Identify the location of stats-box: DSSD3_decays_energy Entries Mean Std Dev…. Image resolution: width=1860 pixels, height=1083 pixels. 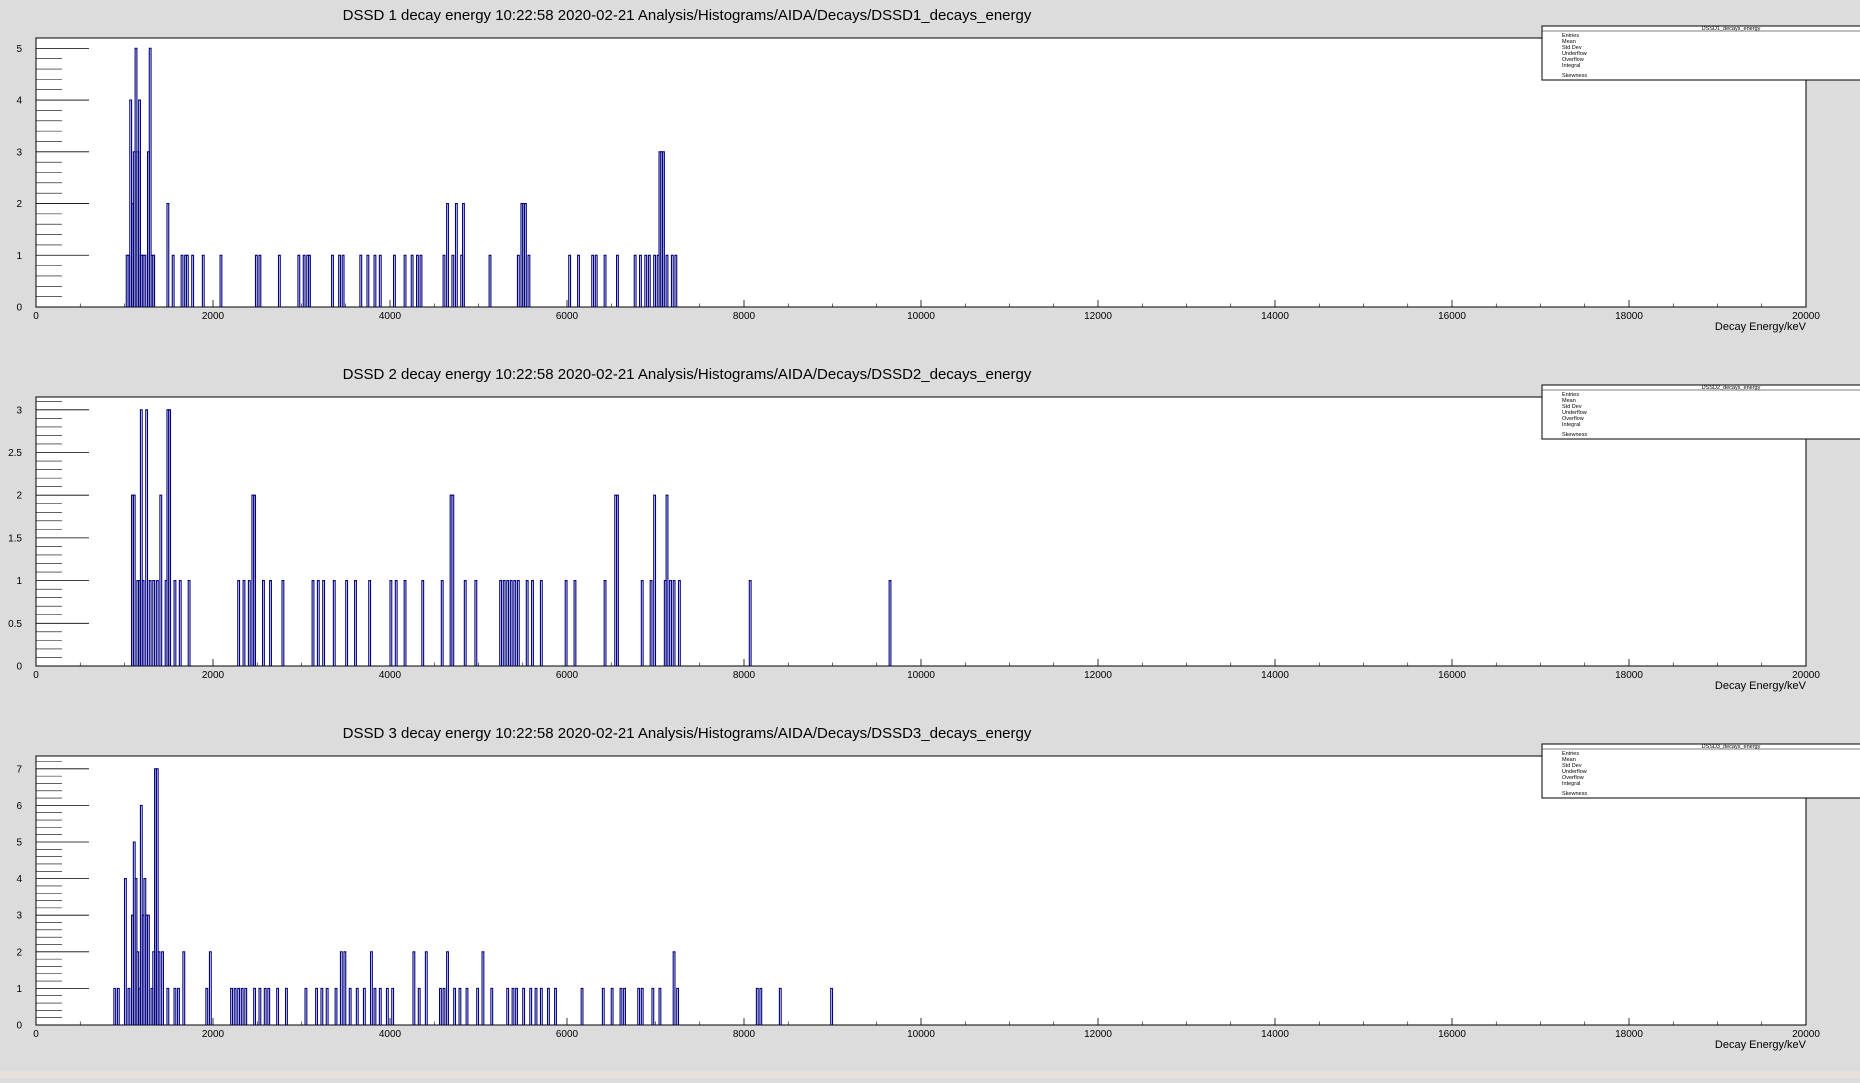
(1700, 771).